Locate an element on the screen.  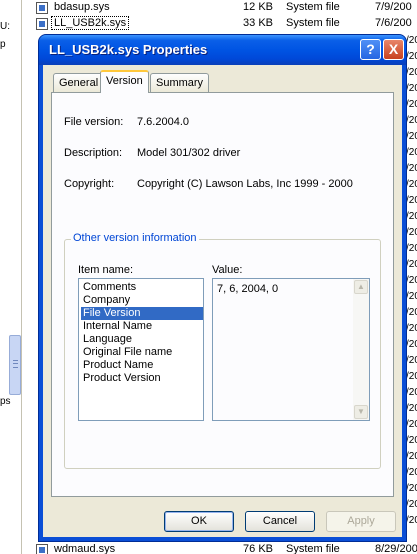
file-size: 33 KB is located at coordinates (258, 23).